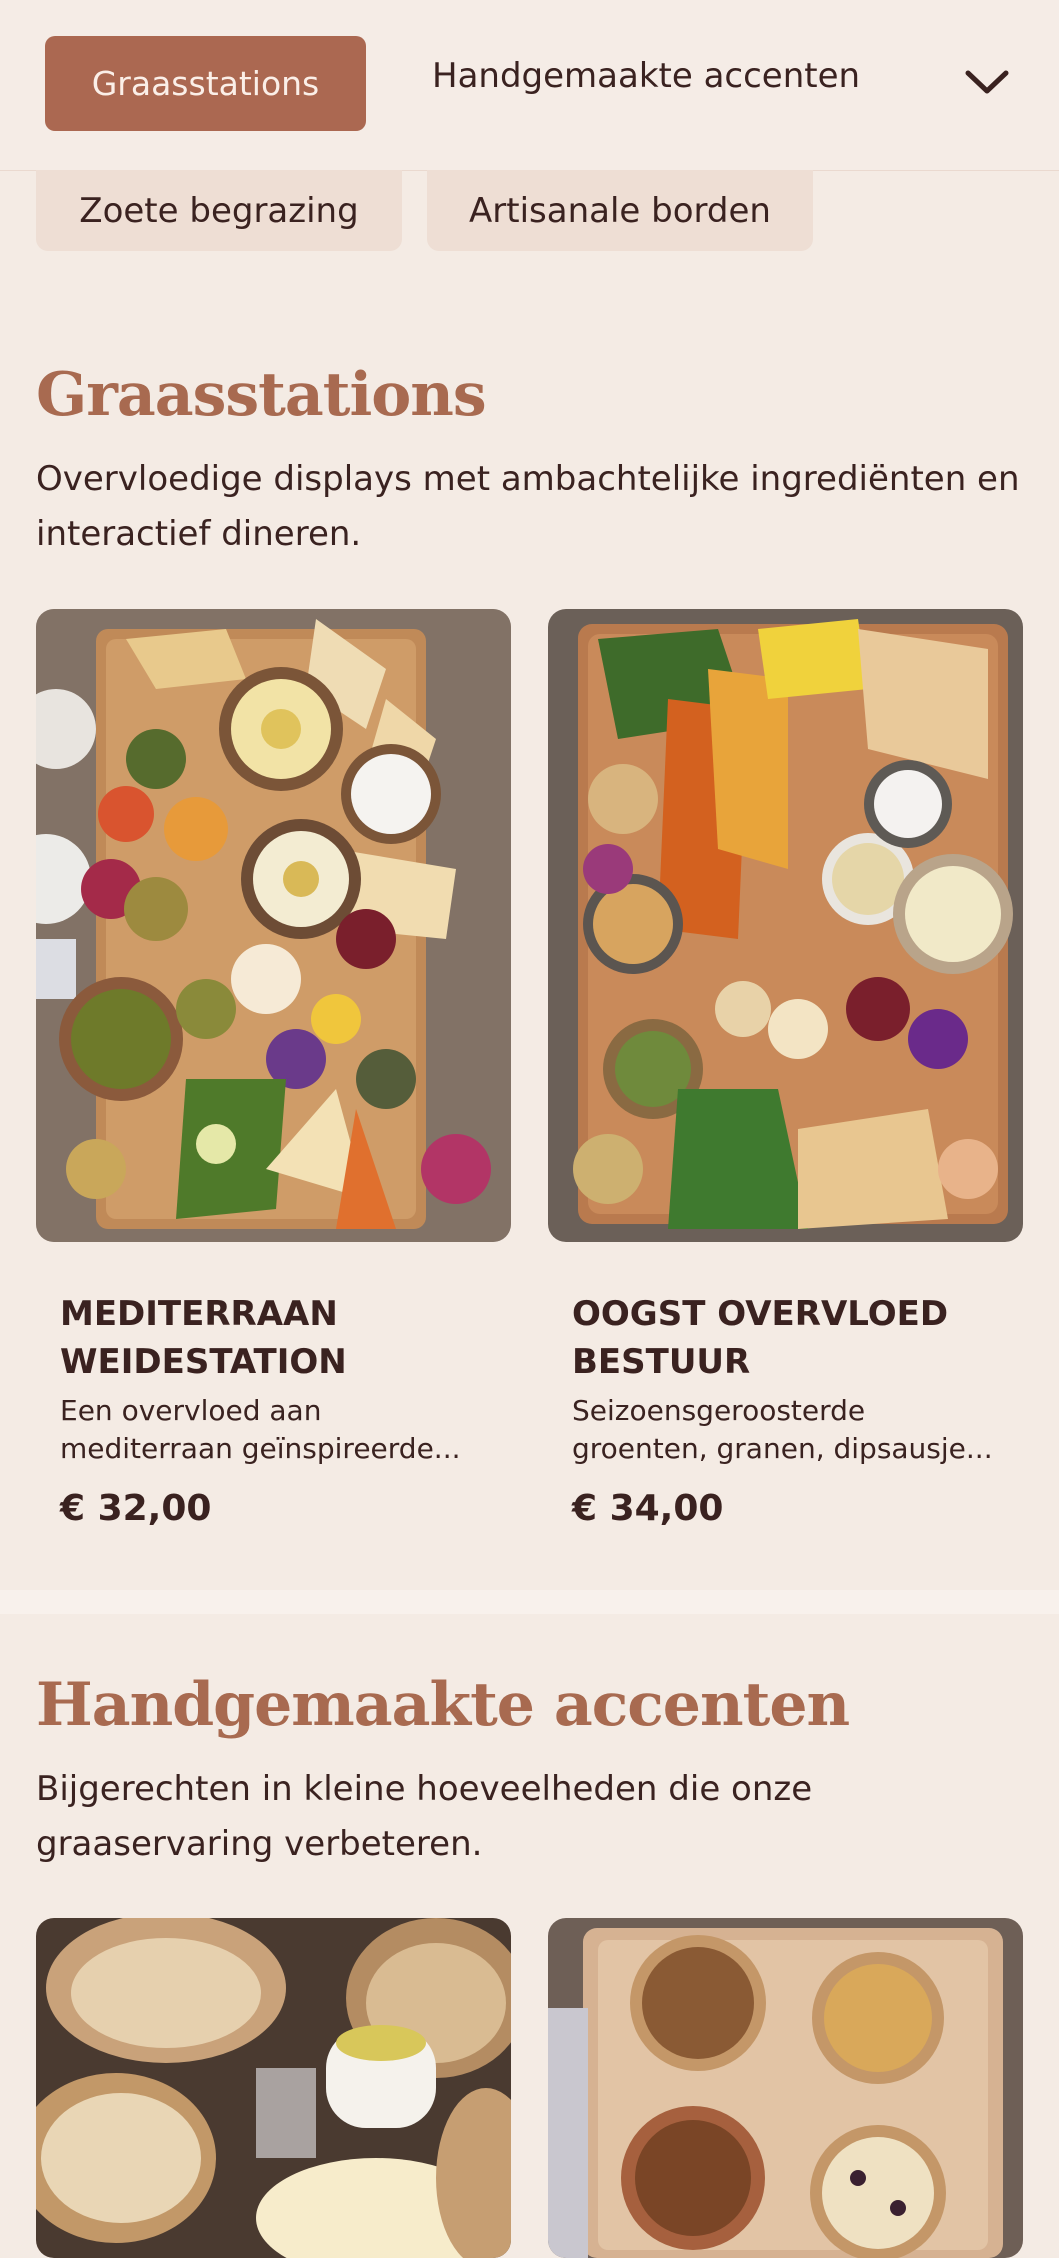 The width and height of the screenshot is (1059, 2258). Describe the element at coordinates (647, 76) in the screenshot. I see `category-chip-handgemaakte-accenten: Handgemaakte accenten` at that location.